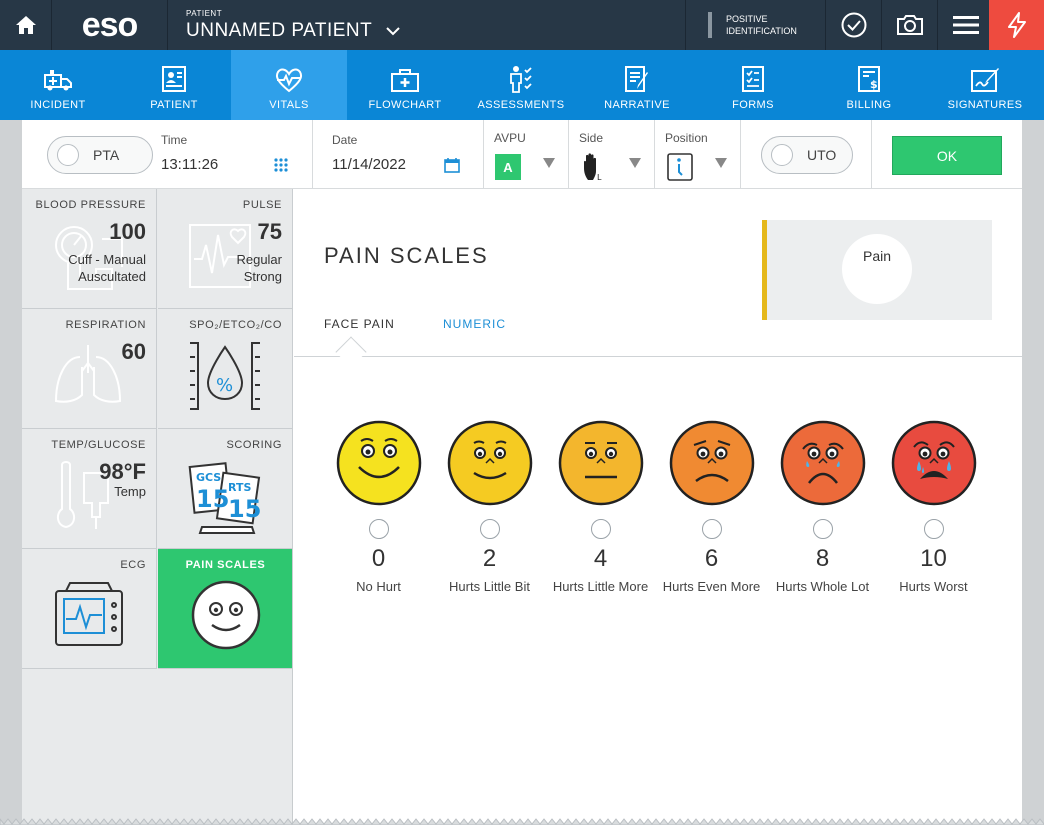 The image size is (1044, 825). Describe the element at coordinates (711, 507) in the screenshot. I see `pain-option-6: 6 Hurts Even More` at that location.